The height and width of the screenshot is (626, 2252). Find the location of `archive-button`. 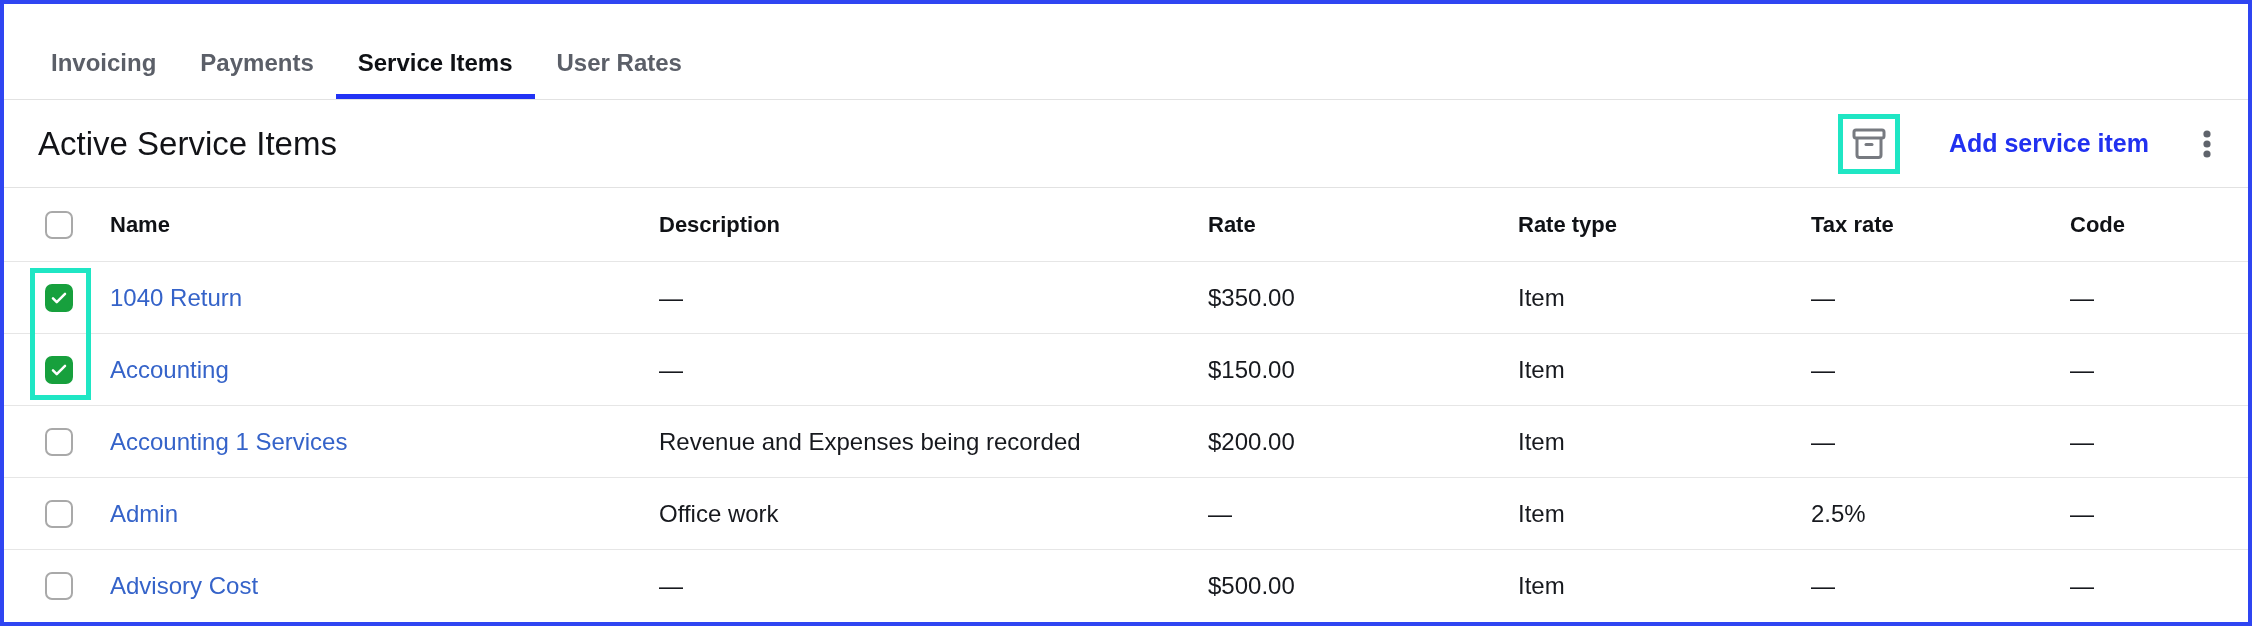

archive-button is located at coordinates (1868, 143).